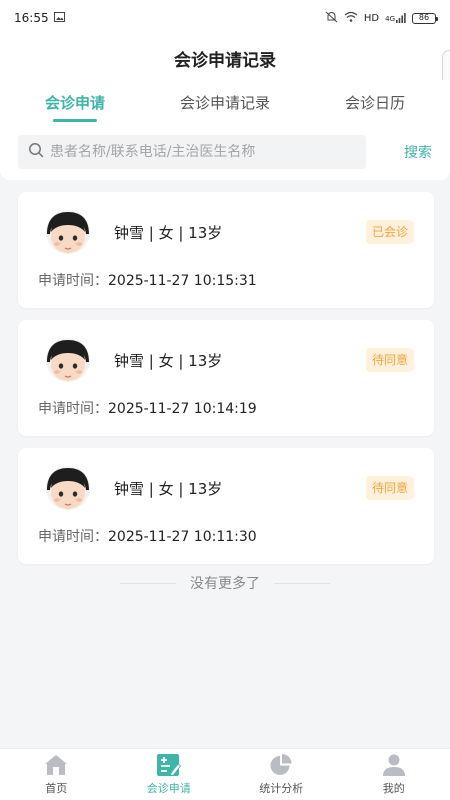 The image size is (450, 800). I want to click on nav-statistics: 统计分析, so click(281, 774).